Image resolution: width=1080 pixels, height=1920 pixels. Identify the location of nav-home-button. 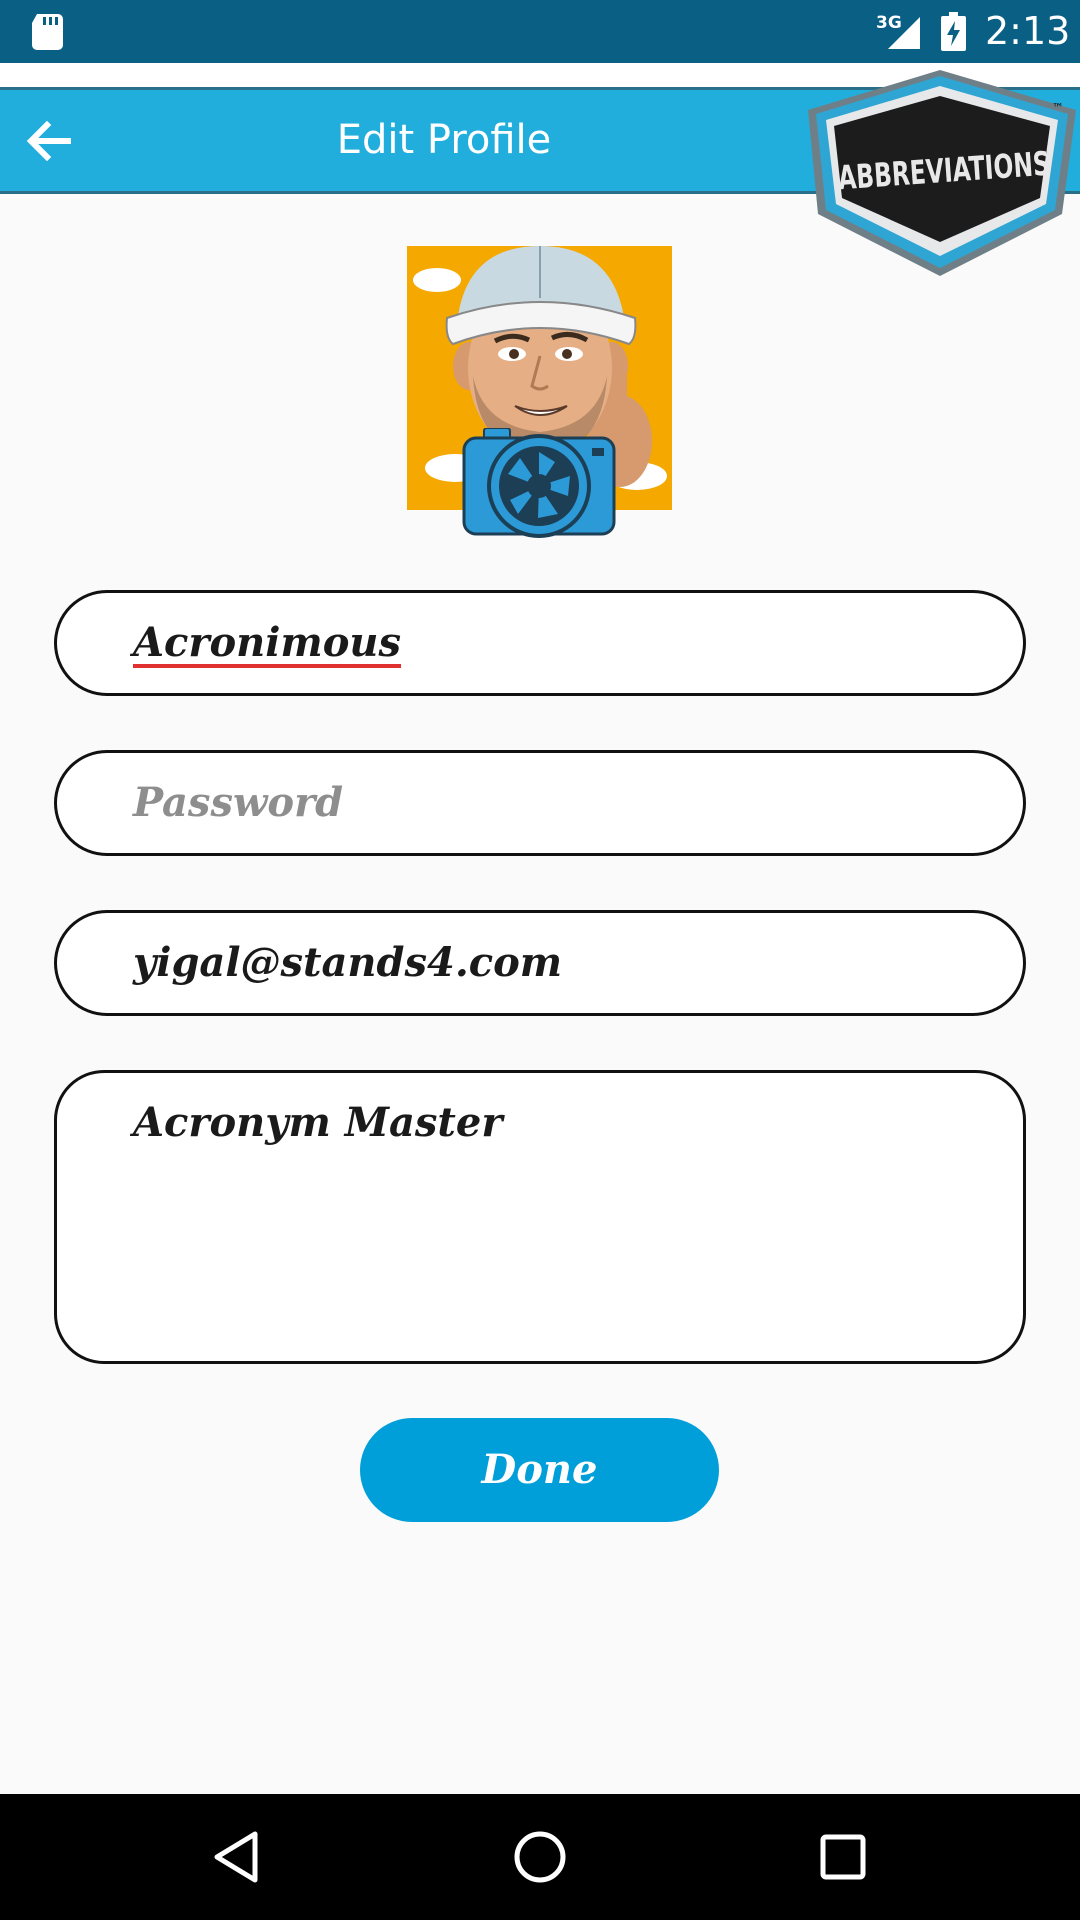
(540, 1857).